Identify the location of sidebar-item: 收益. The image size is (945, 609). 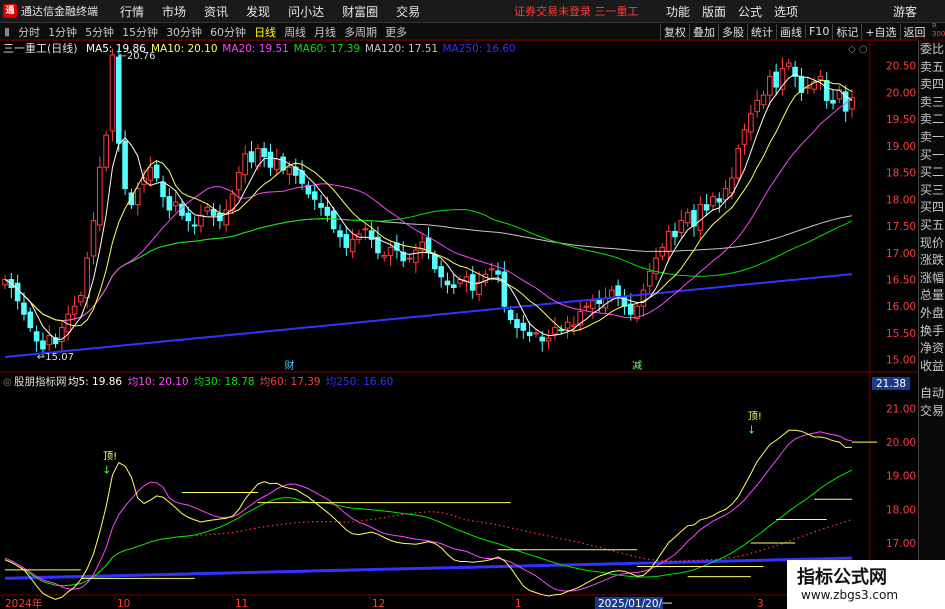
(932, 367).